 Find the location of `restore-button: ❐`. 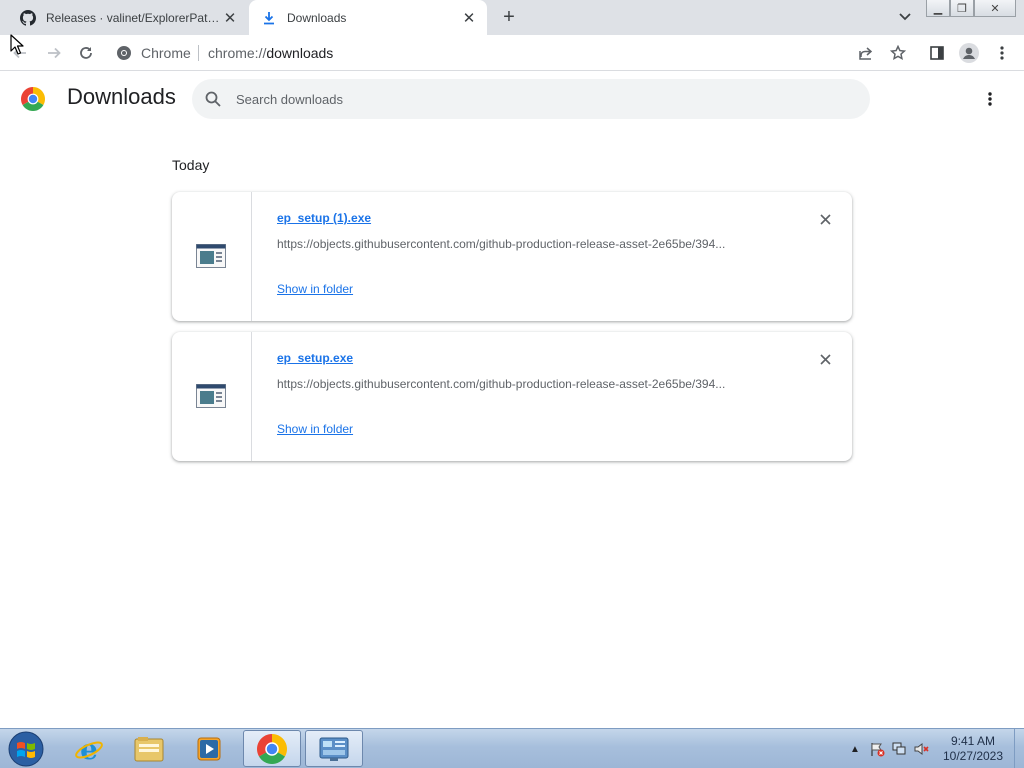

restore-button: ❐ is located at coordinates (962, 8).